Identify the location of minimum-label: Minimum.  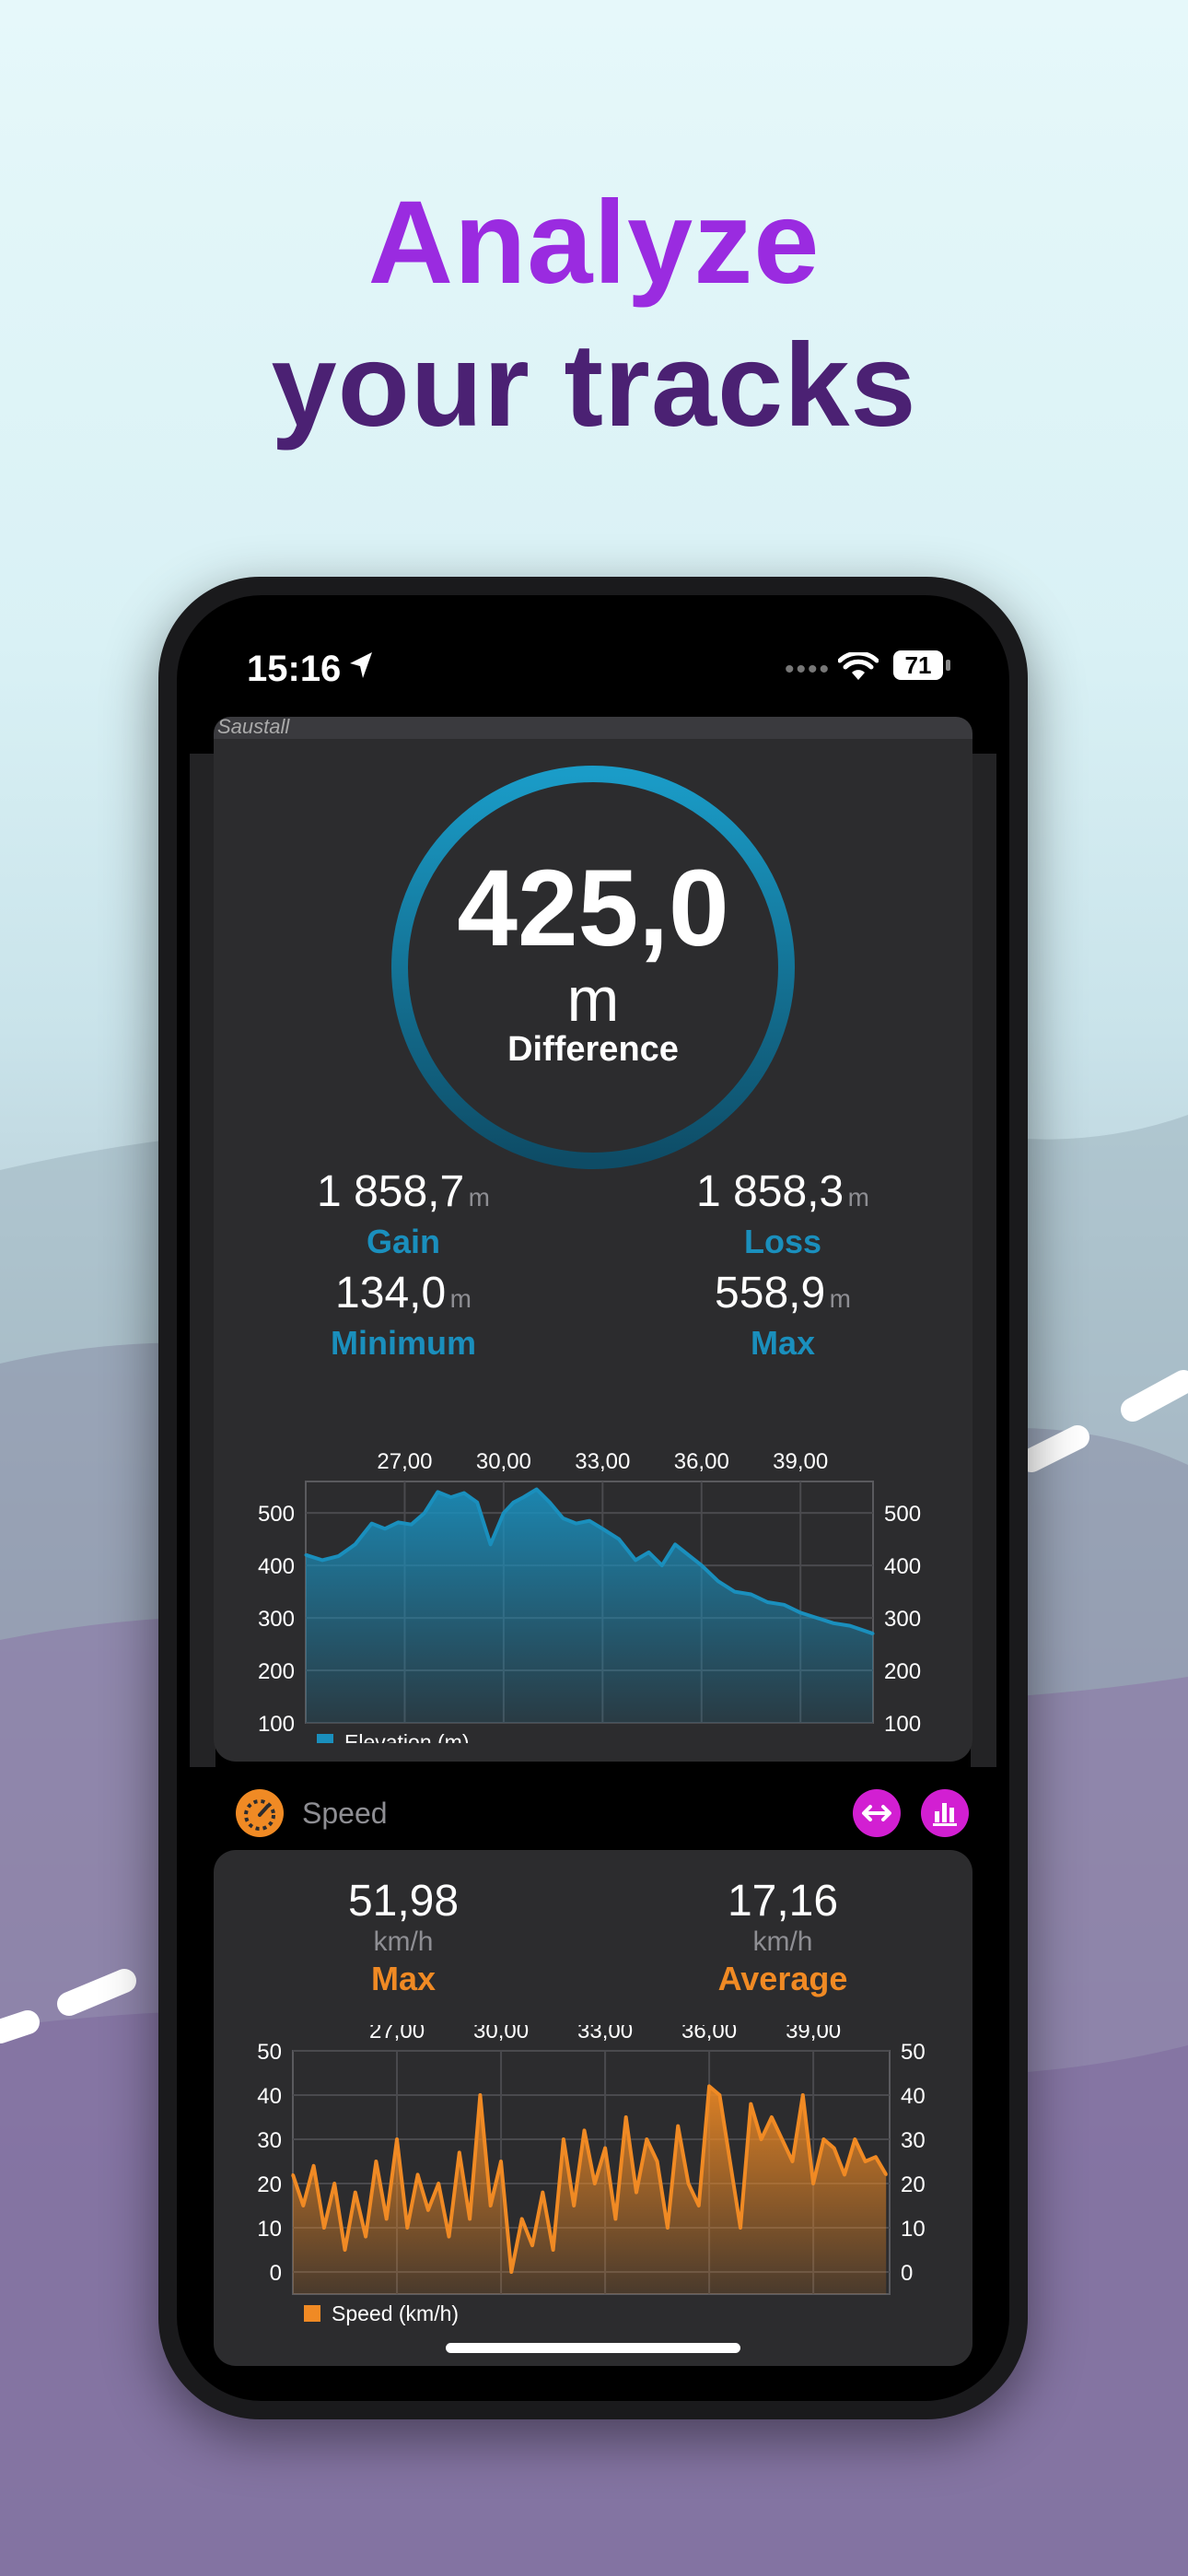
(403, 1343).